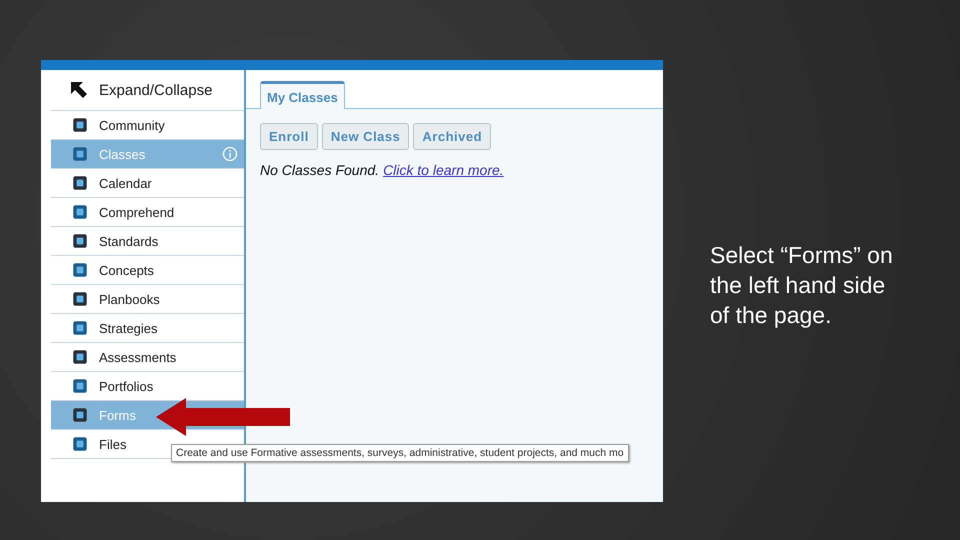 This screenshot has height=540, width=960. What do you see at coordinates (79, 90) in the screenshot?
I see `arrow-icon` at bounding box center [79, 90].